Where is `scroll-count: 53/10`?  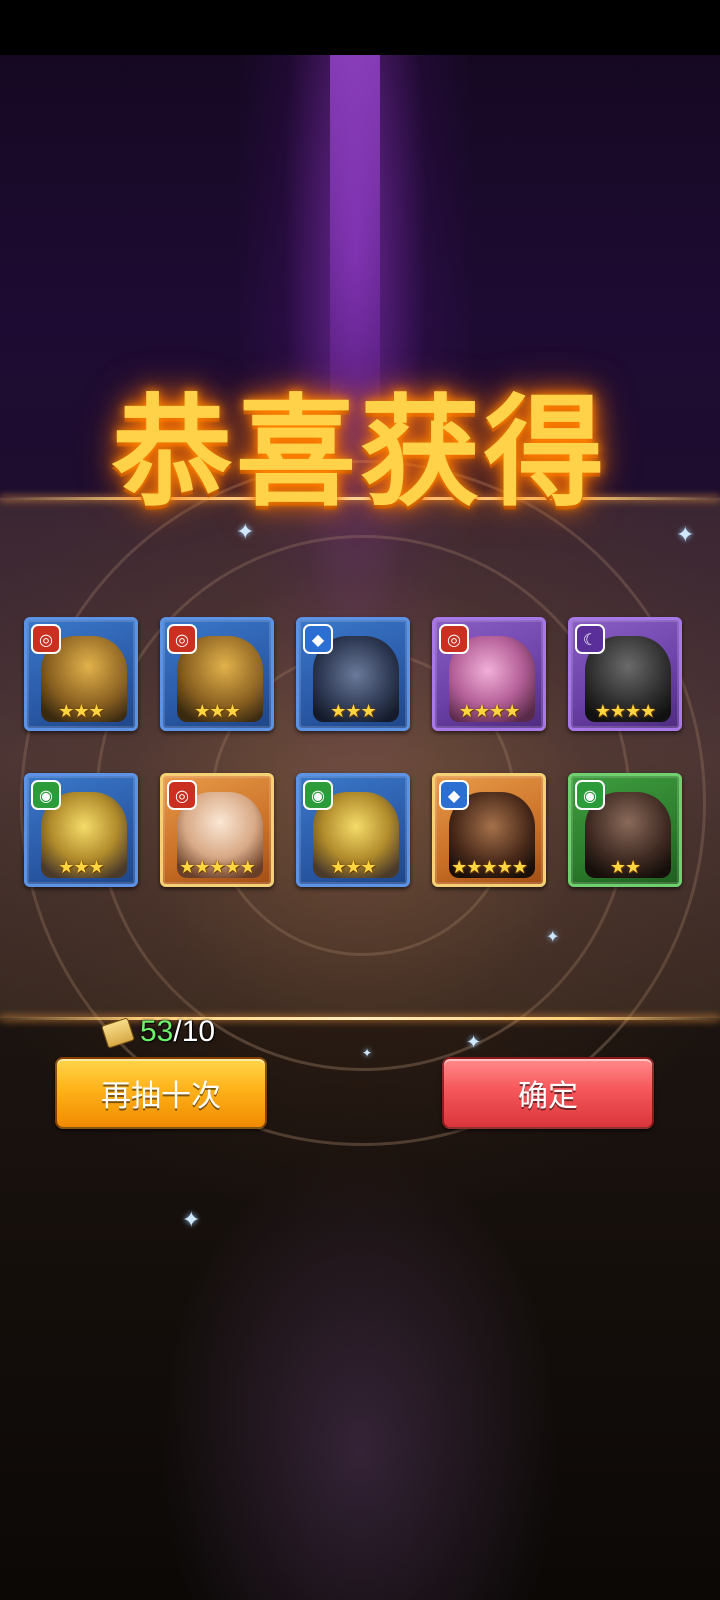
scroll-count: 53/10 is located at coordinates (177, 1032).